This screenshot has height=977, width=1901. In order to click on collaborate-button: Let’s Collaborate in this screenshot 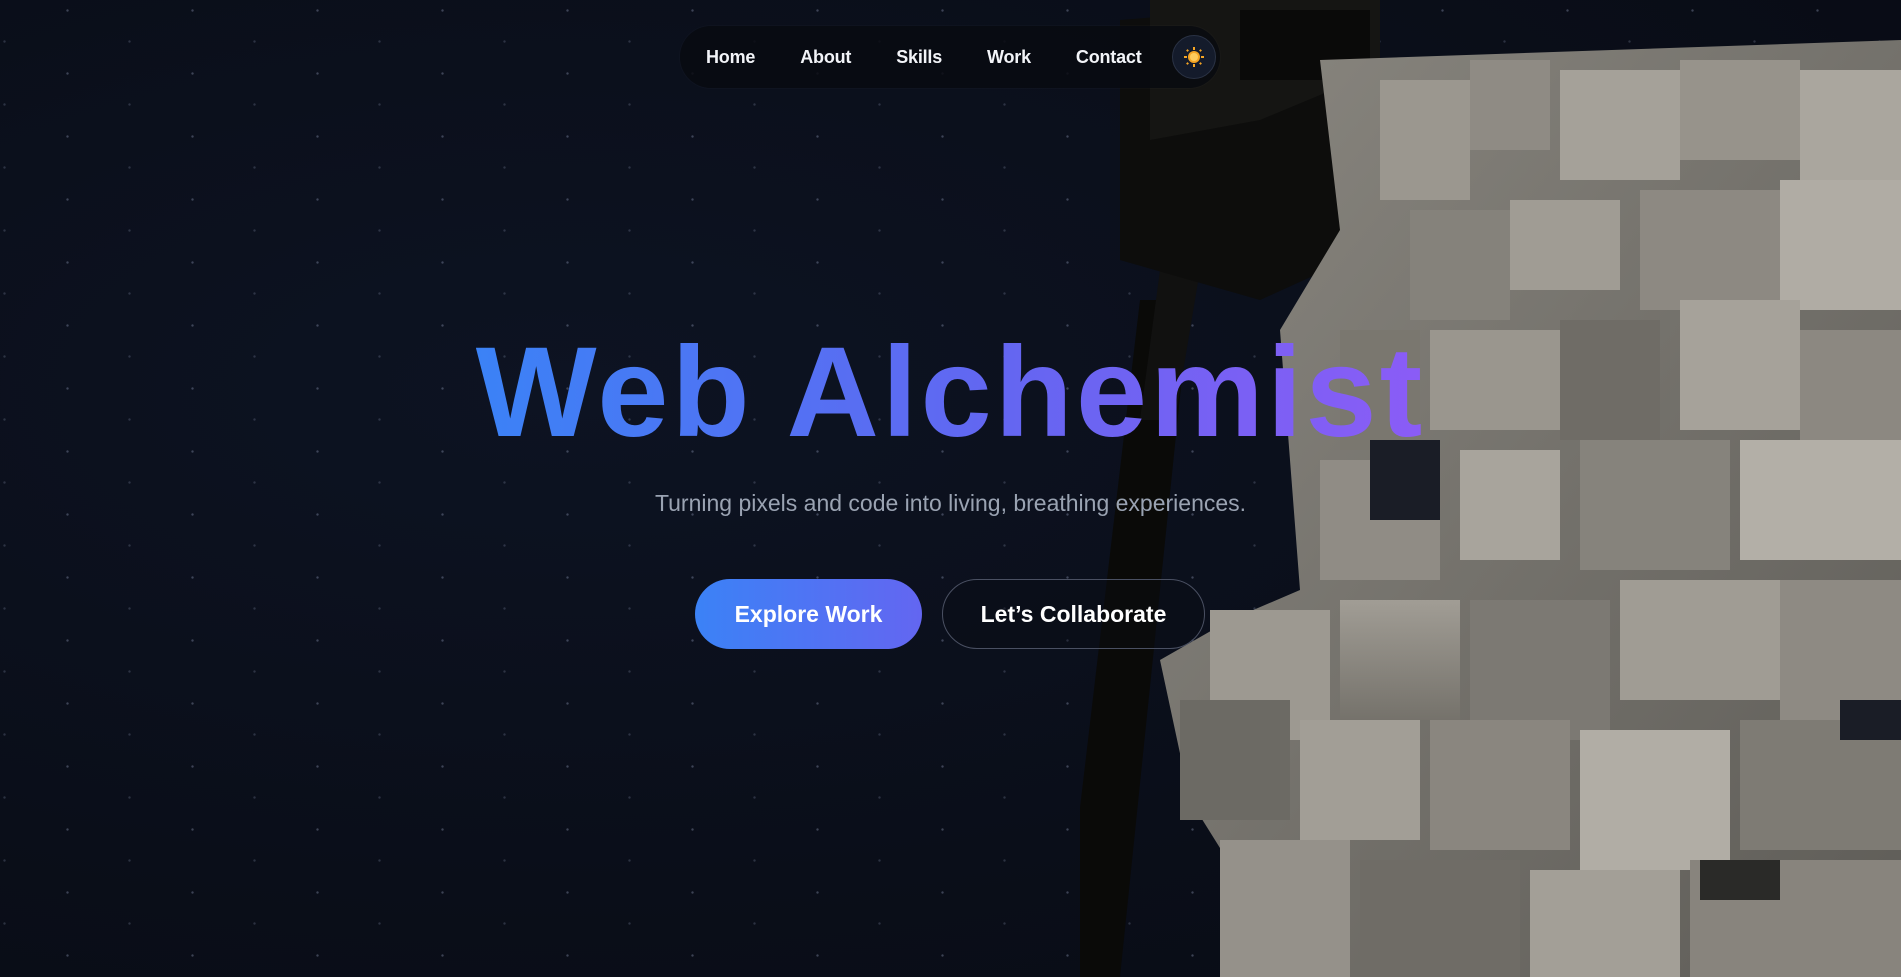, I will do `click(1073, 614)`.